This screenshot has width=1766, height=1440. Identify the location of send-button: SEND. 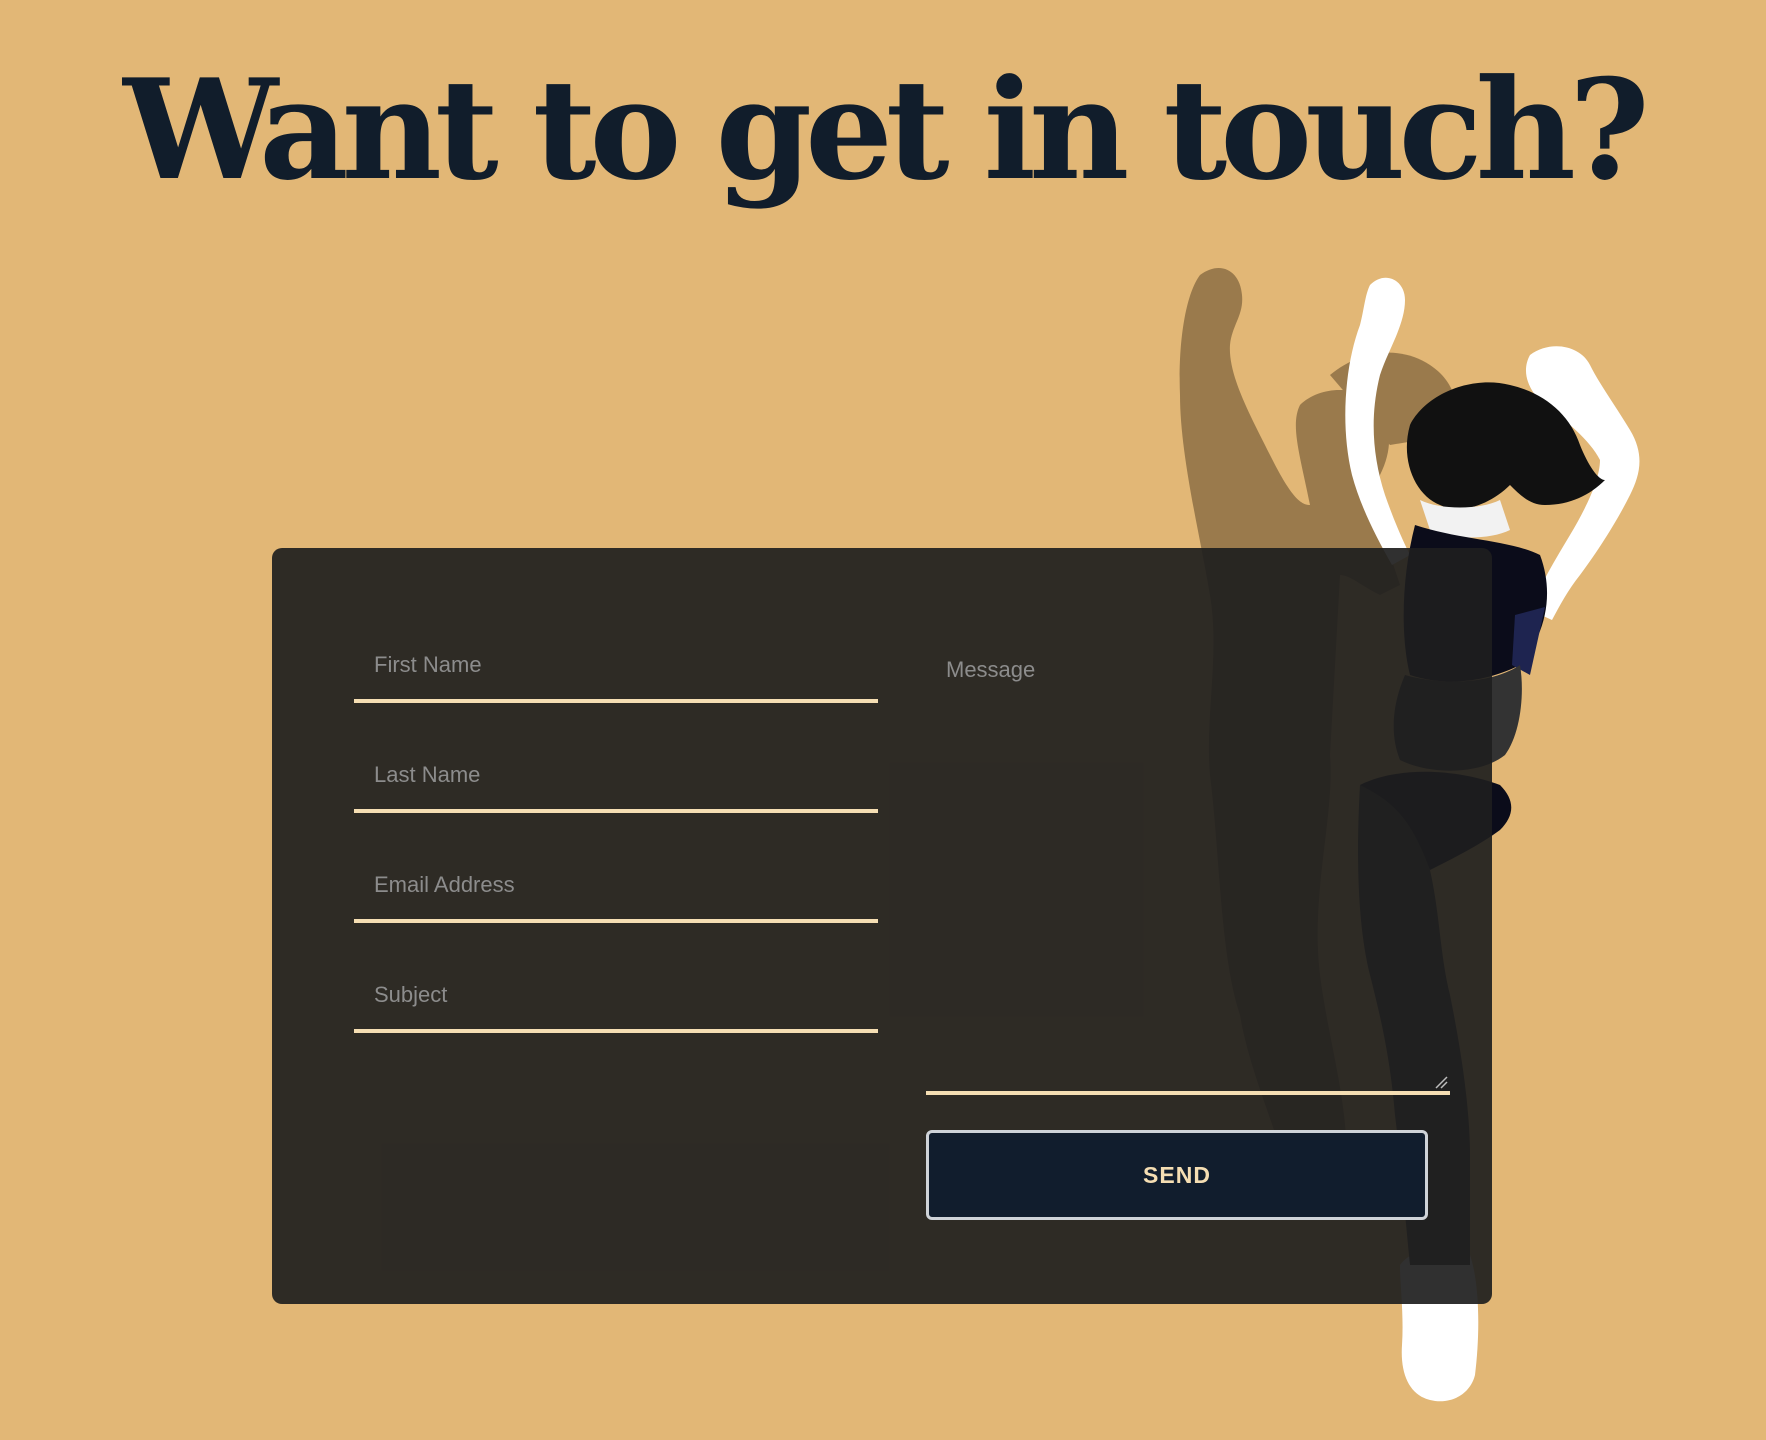
(1177, 1175).